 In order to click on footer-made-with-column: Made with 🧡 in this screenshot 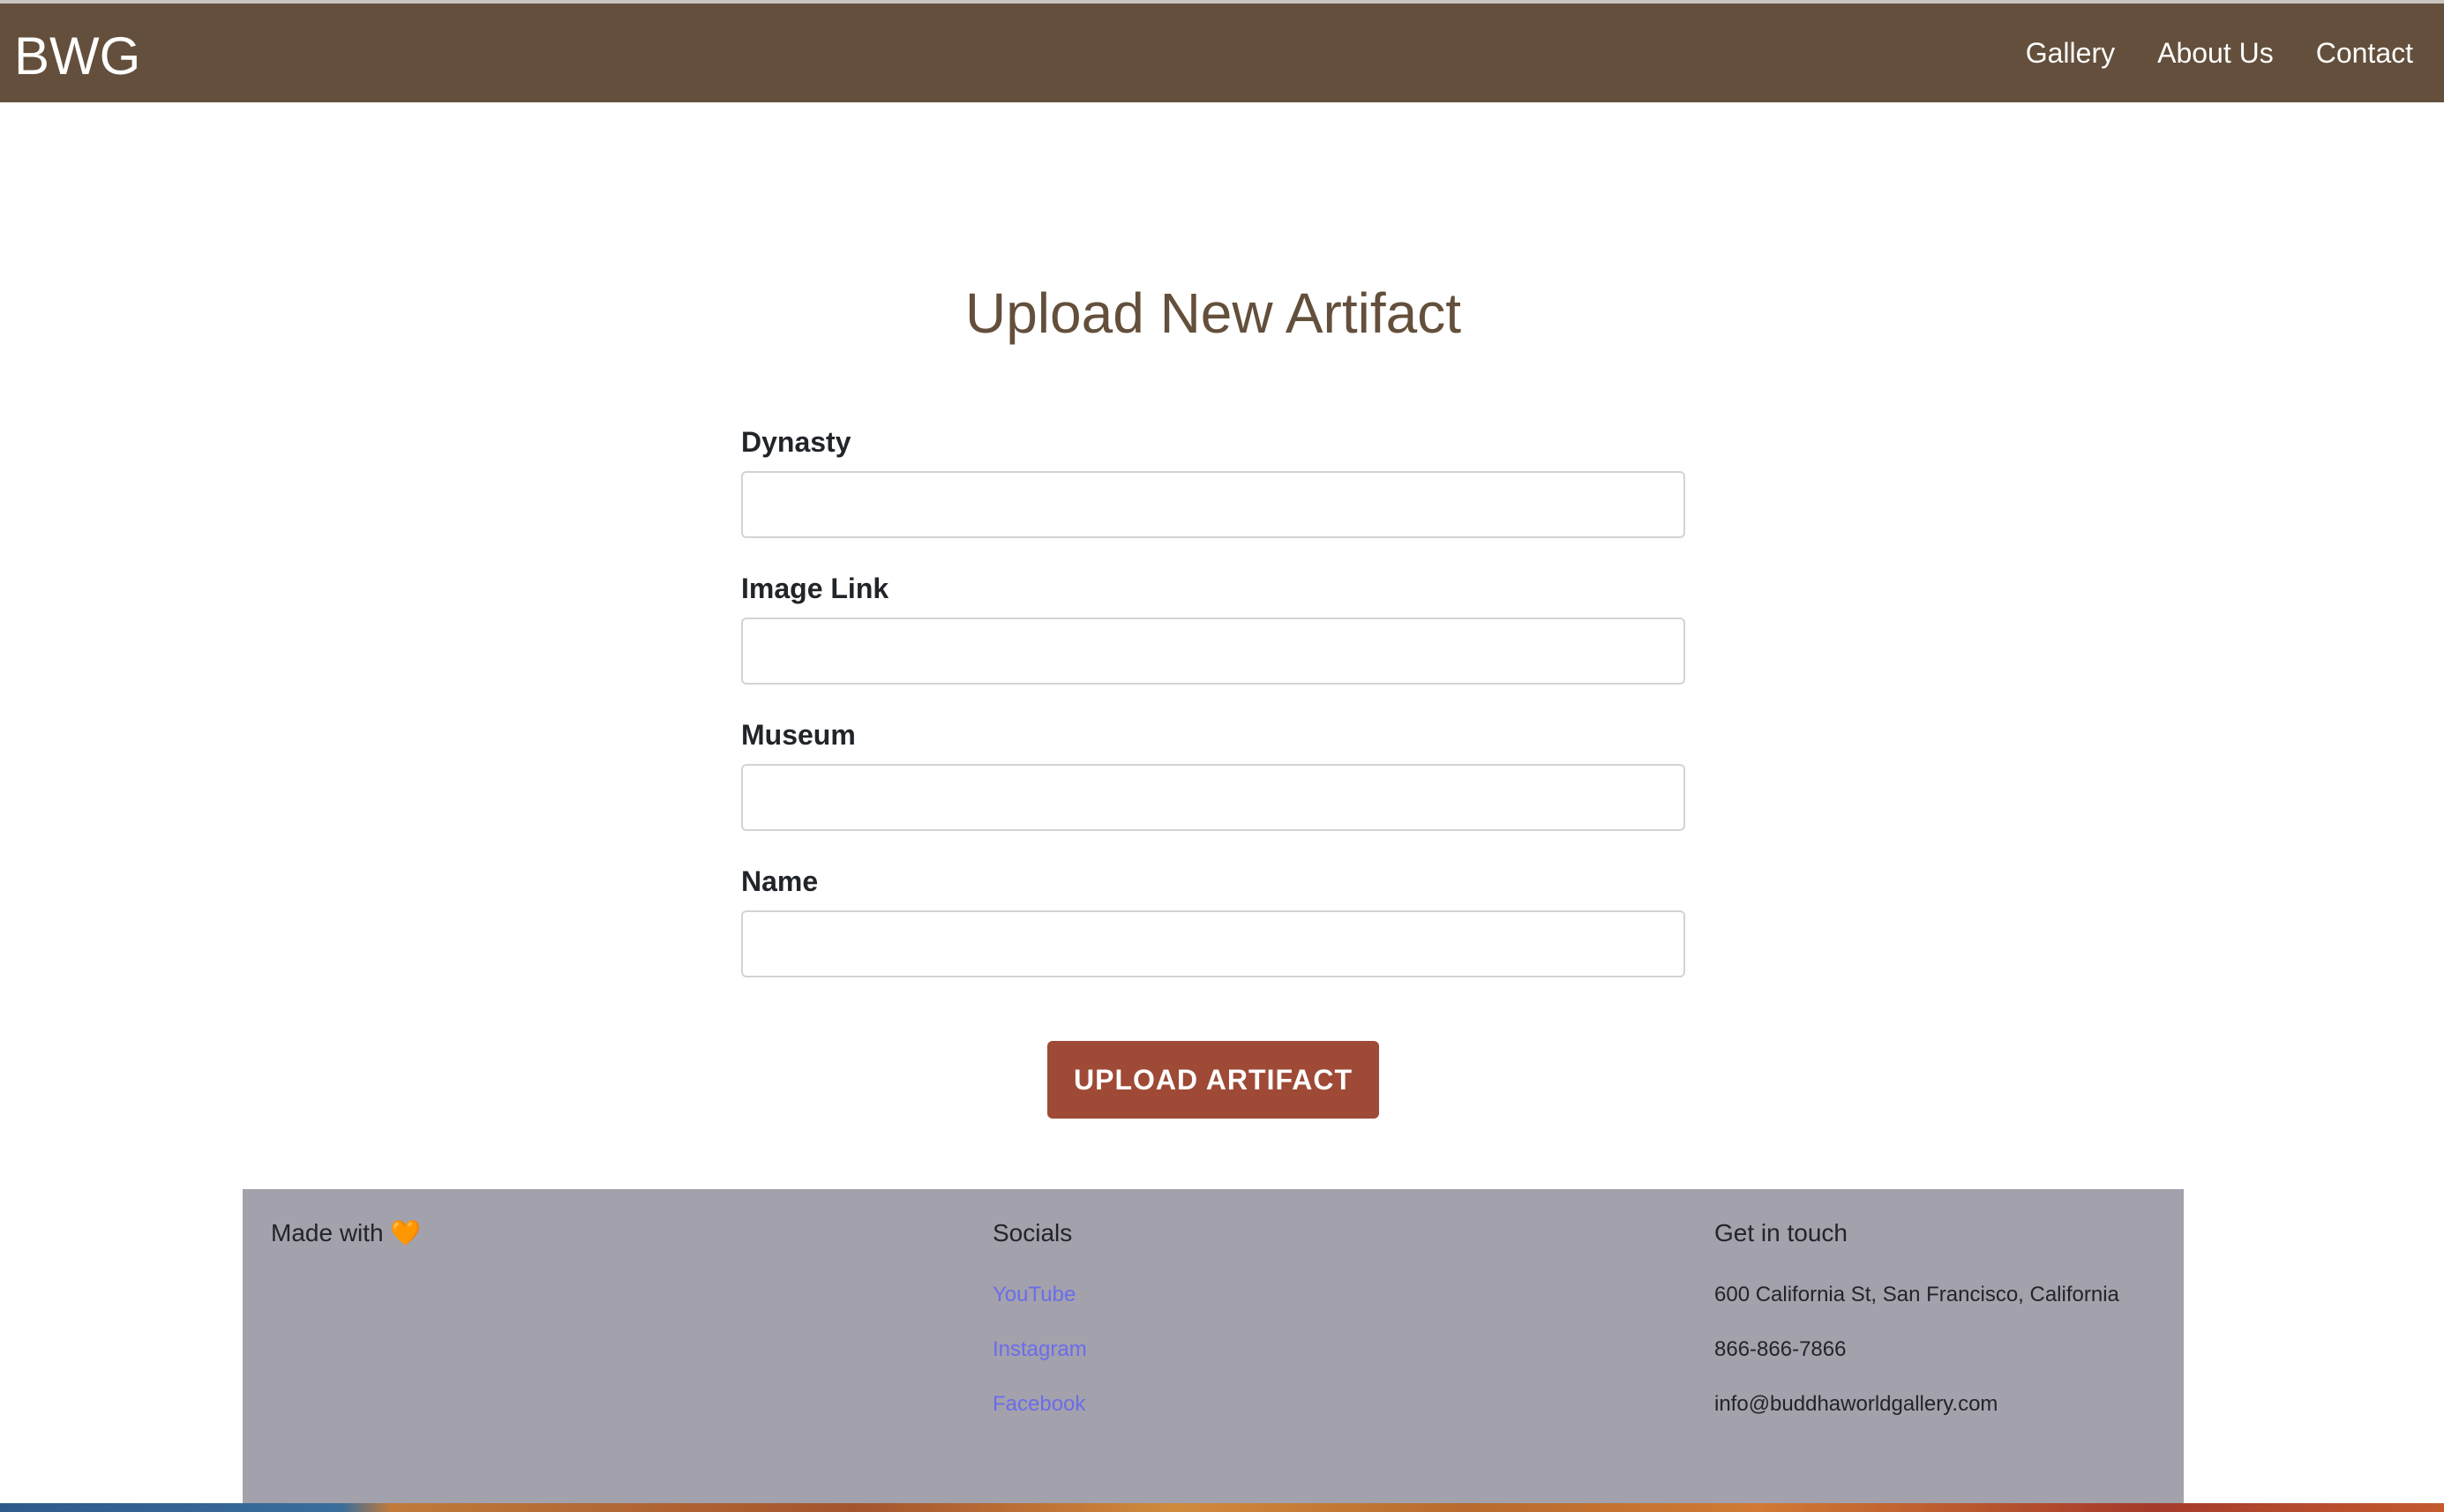, I will do `click(346, 1233)`.